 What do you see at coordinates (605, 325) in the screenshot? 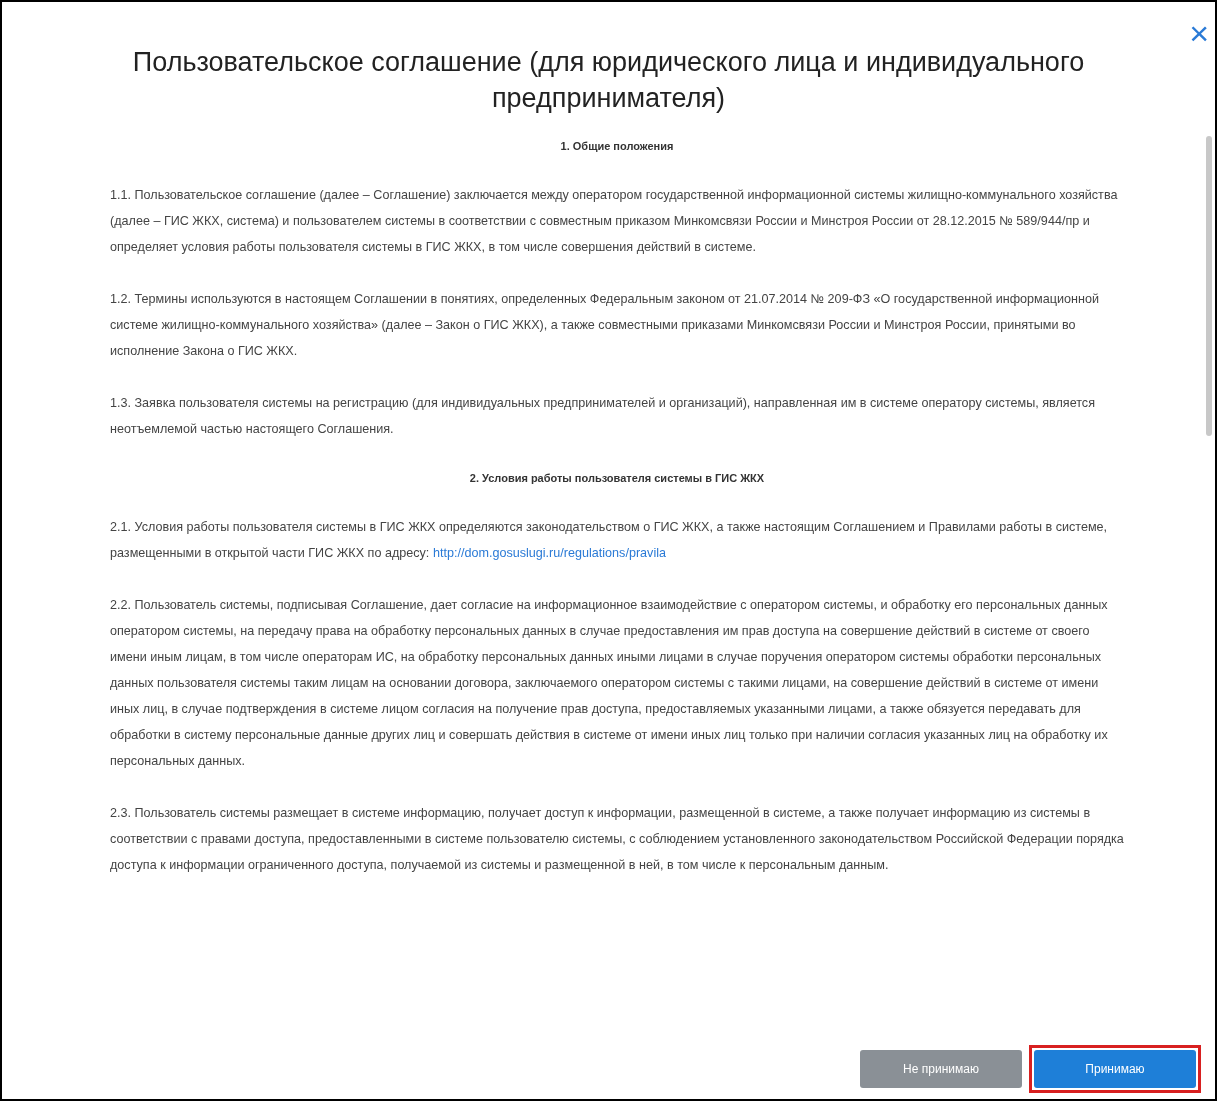
I see `agreement-paragraph: 1.2. Термины используются в настоящем Соглашении в понятиях, определенных Федеральным законом от 21.07.2014 № 209-ФЗ «О государственной информационной системе жилищно-коммунального хозяйства» (далее – Закон о ГИС ЖКХ), а также совместными приказами Минкомсвязи России и Минстроя России, принятыми во исполнение Закона о ГИС ЖКХ.` at bounding box center [605, 325].